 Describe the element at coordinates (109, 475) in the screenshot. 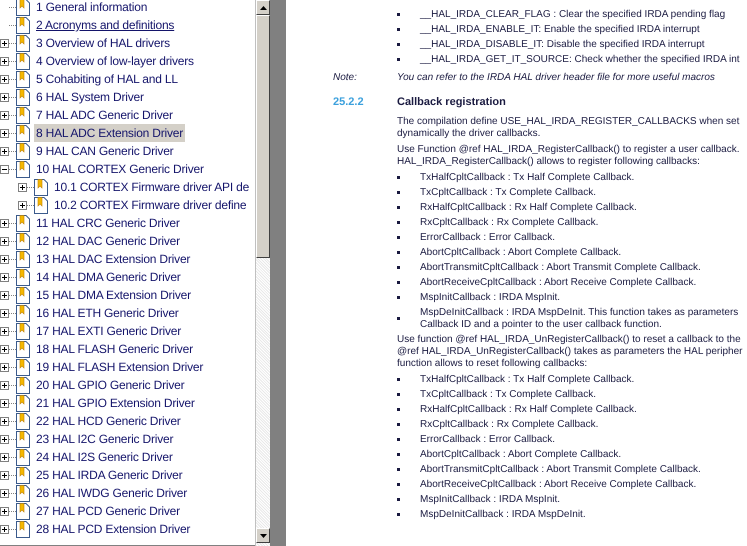

I see `bookmark-item: 25 HAL IRDA Generic Driver` at that location.